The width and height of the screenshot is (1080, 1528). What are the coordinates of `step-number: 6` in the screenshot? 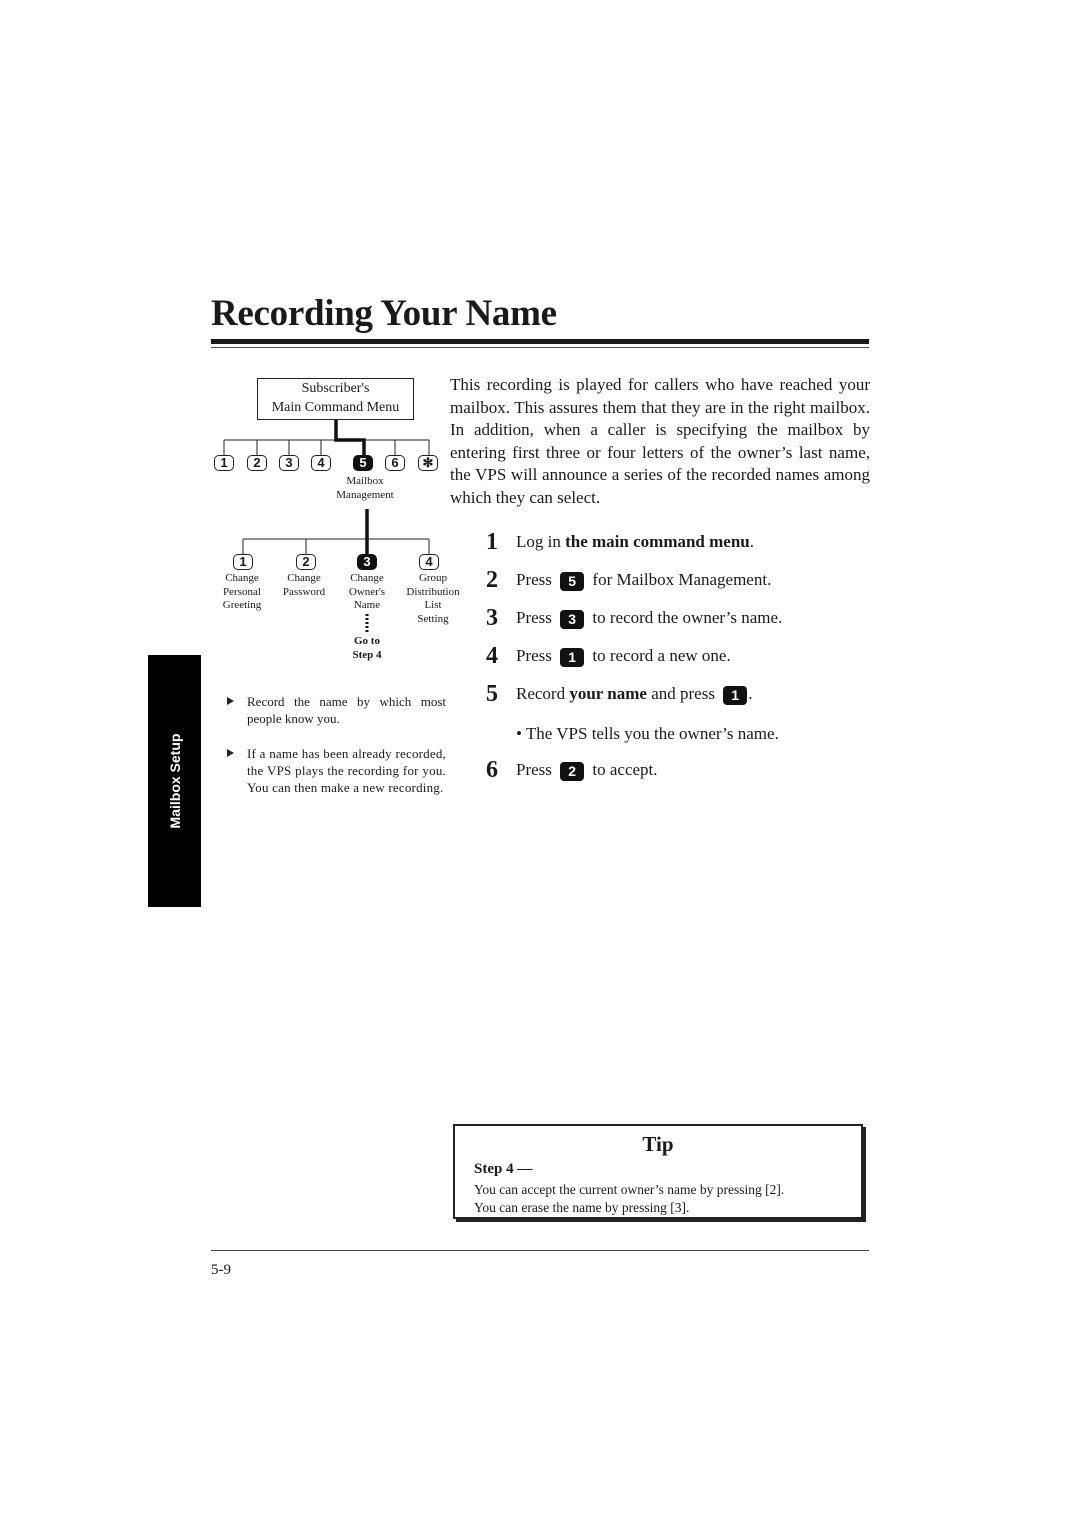 It's located at (492, 770).